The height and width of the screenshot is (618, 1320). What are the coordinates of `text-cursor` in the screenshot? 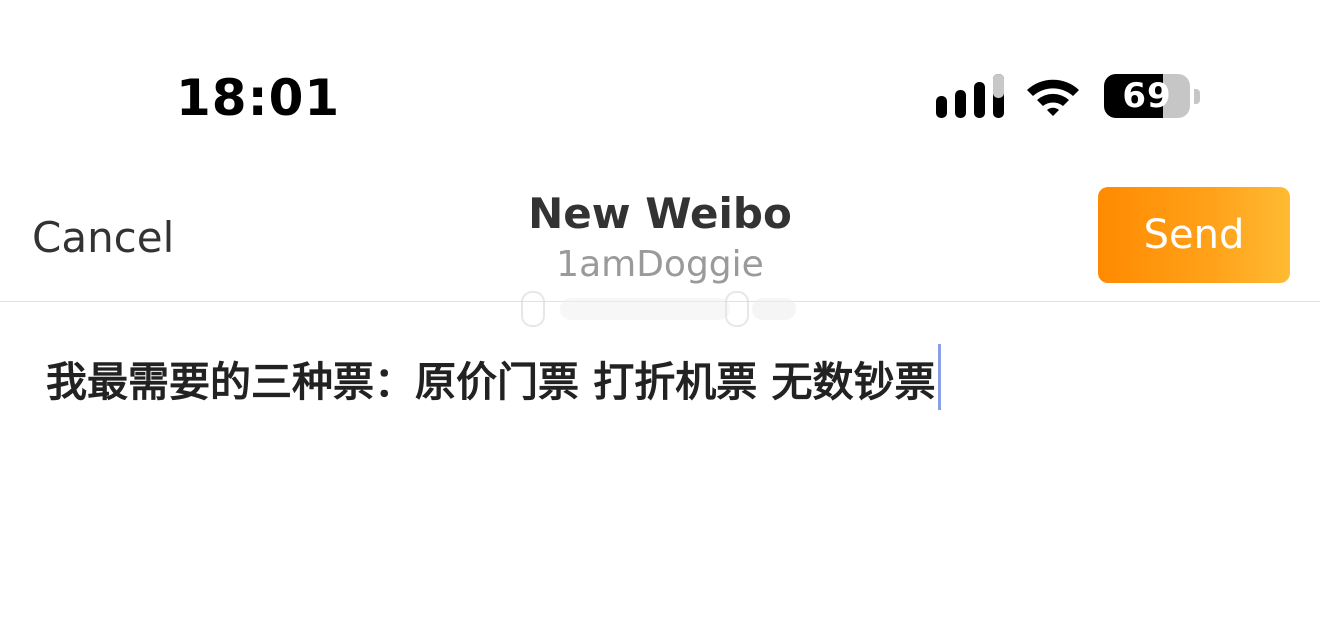 It's located at (939, 377).